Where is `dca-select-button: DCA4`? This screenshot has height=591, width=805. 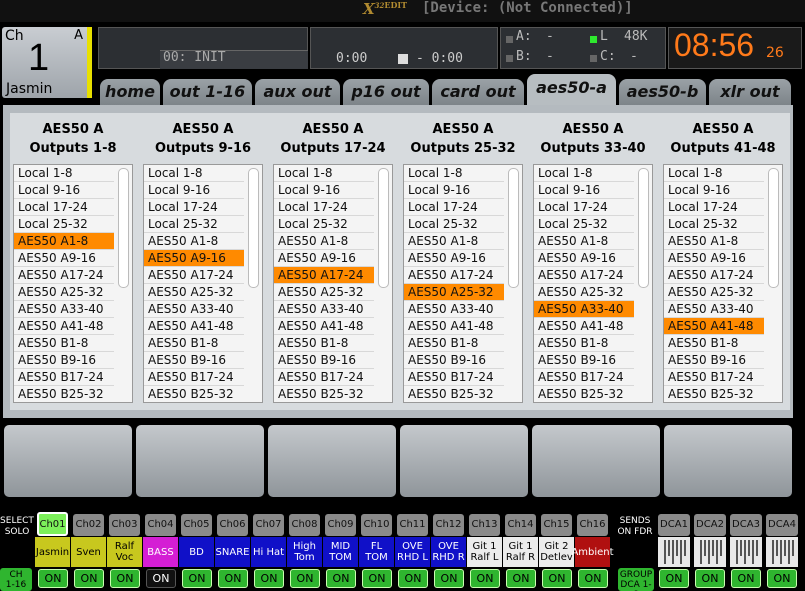
dca-select-button: DCA4 is located at coordinates (782, 525).